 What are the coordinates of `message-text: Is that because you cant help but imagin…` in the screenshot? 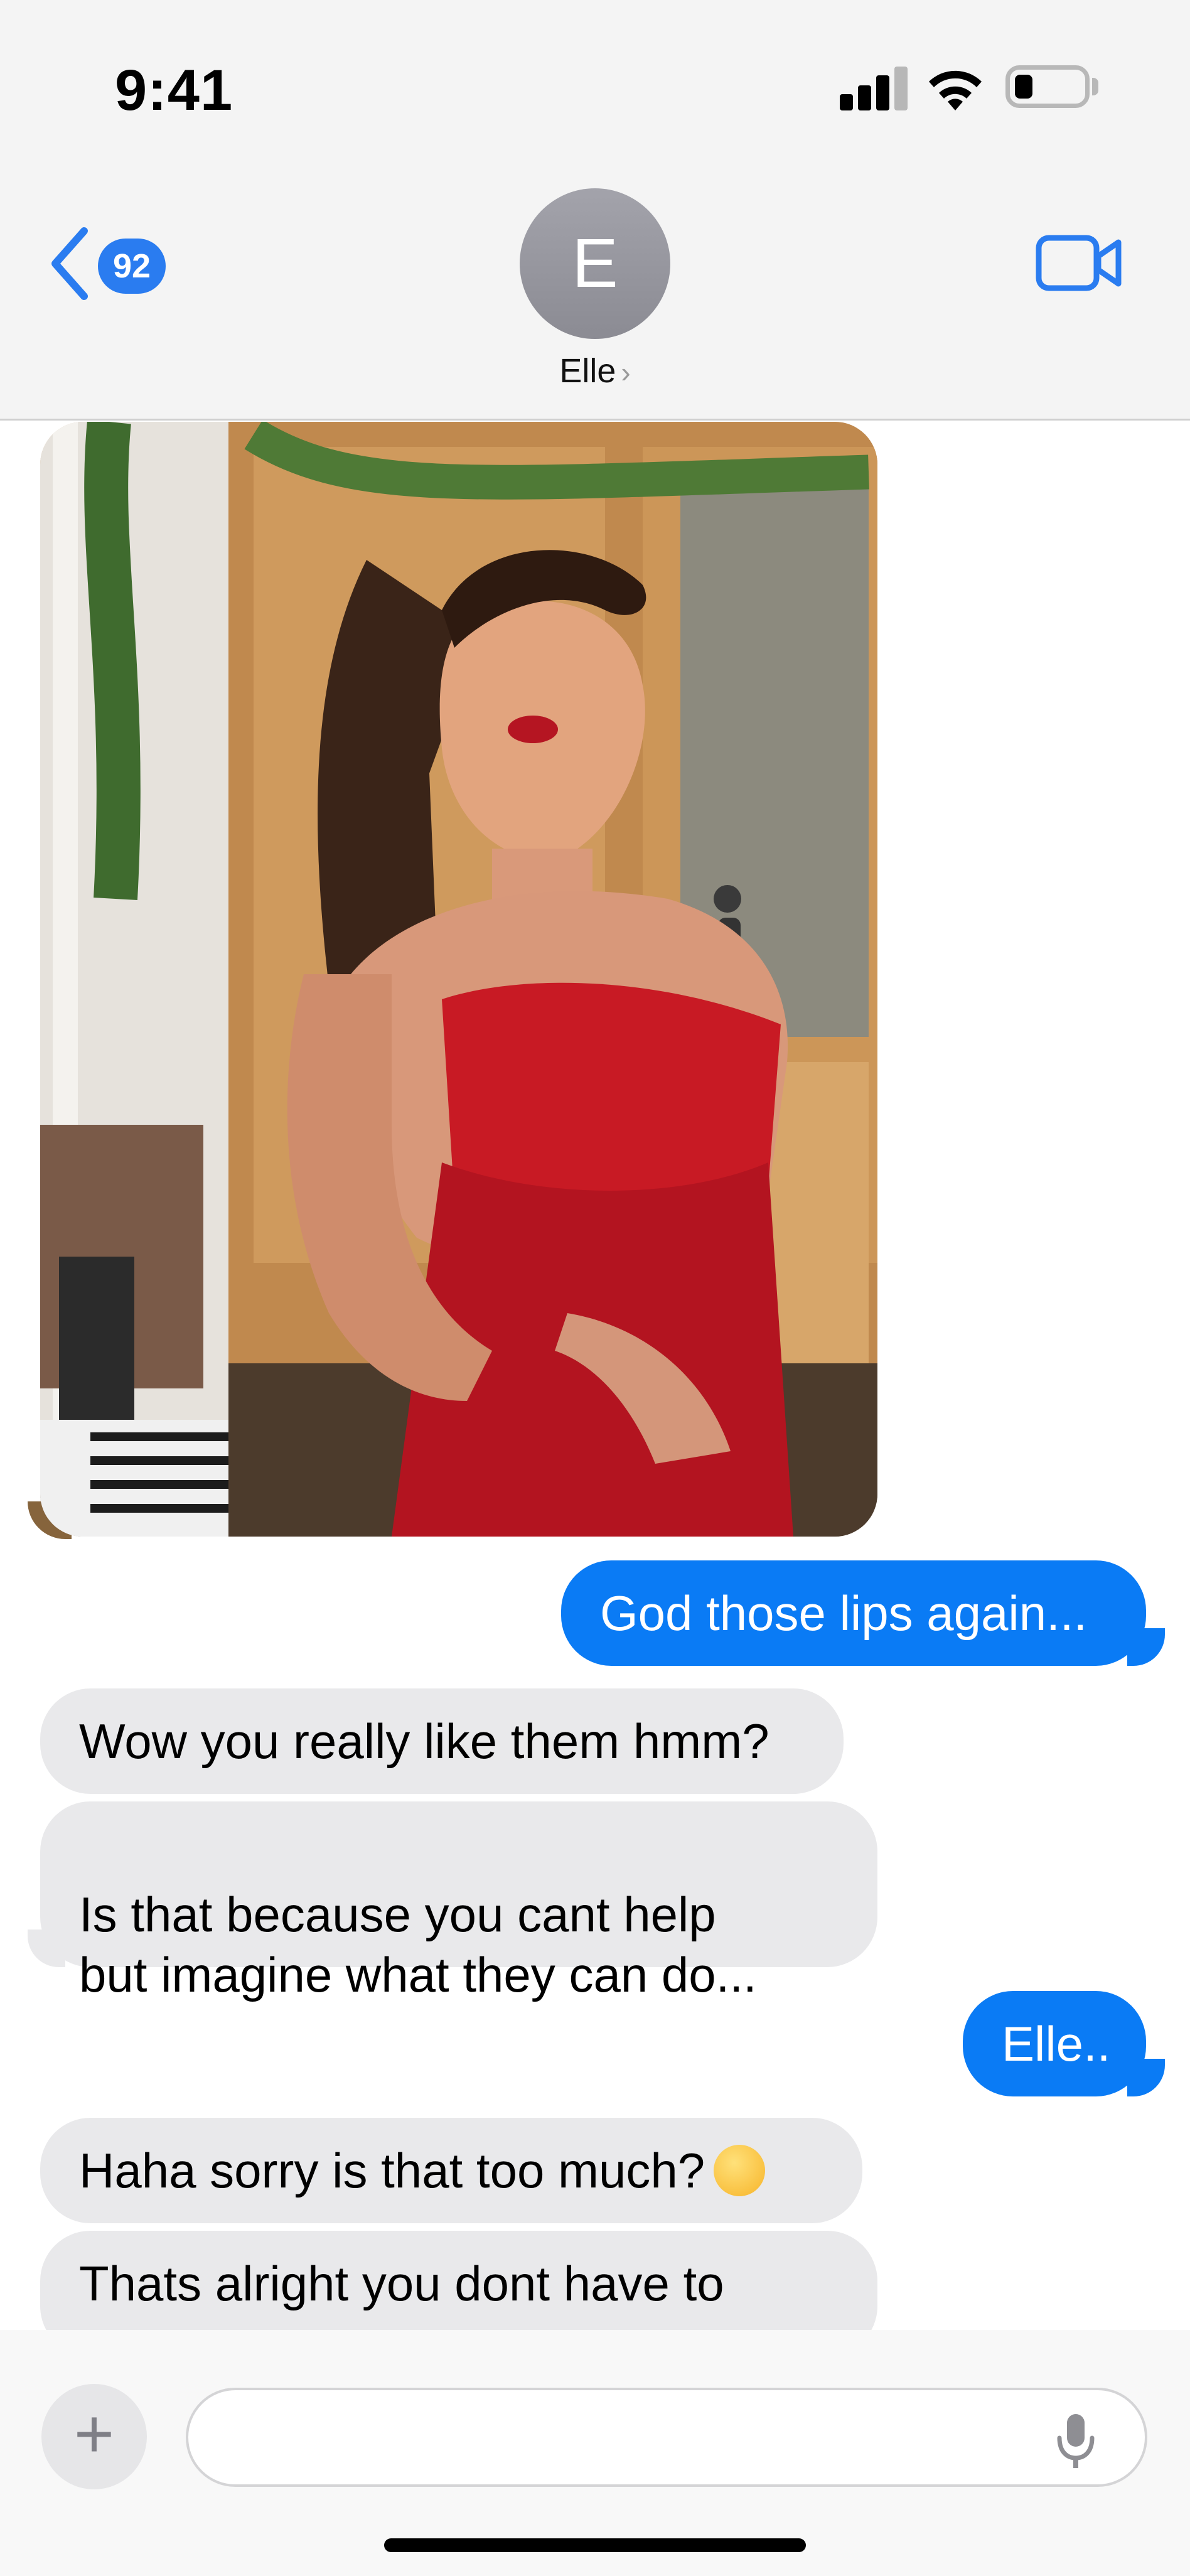 It's located at (418, 1944).